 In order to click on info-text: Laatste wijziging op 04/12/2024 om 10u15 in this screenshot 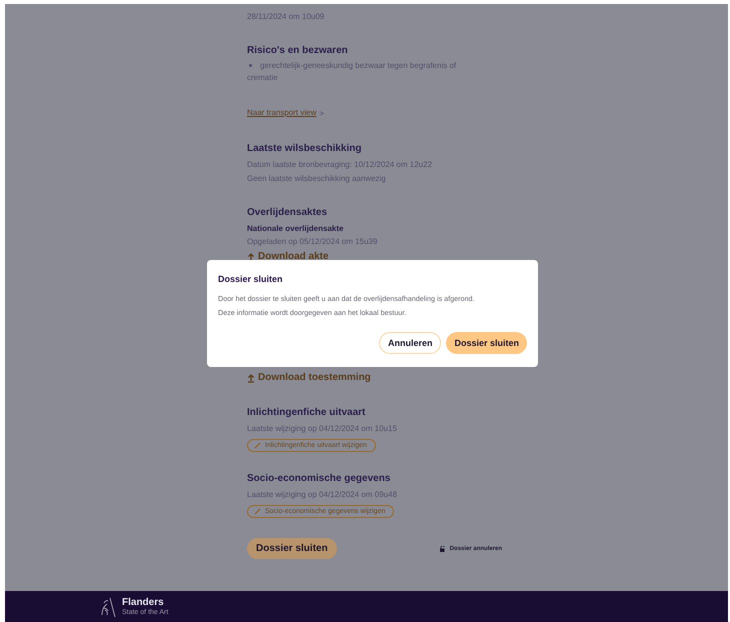, I will do `click(322, 429)`.